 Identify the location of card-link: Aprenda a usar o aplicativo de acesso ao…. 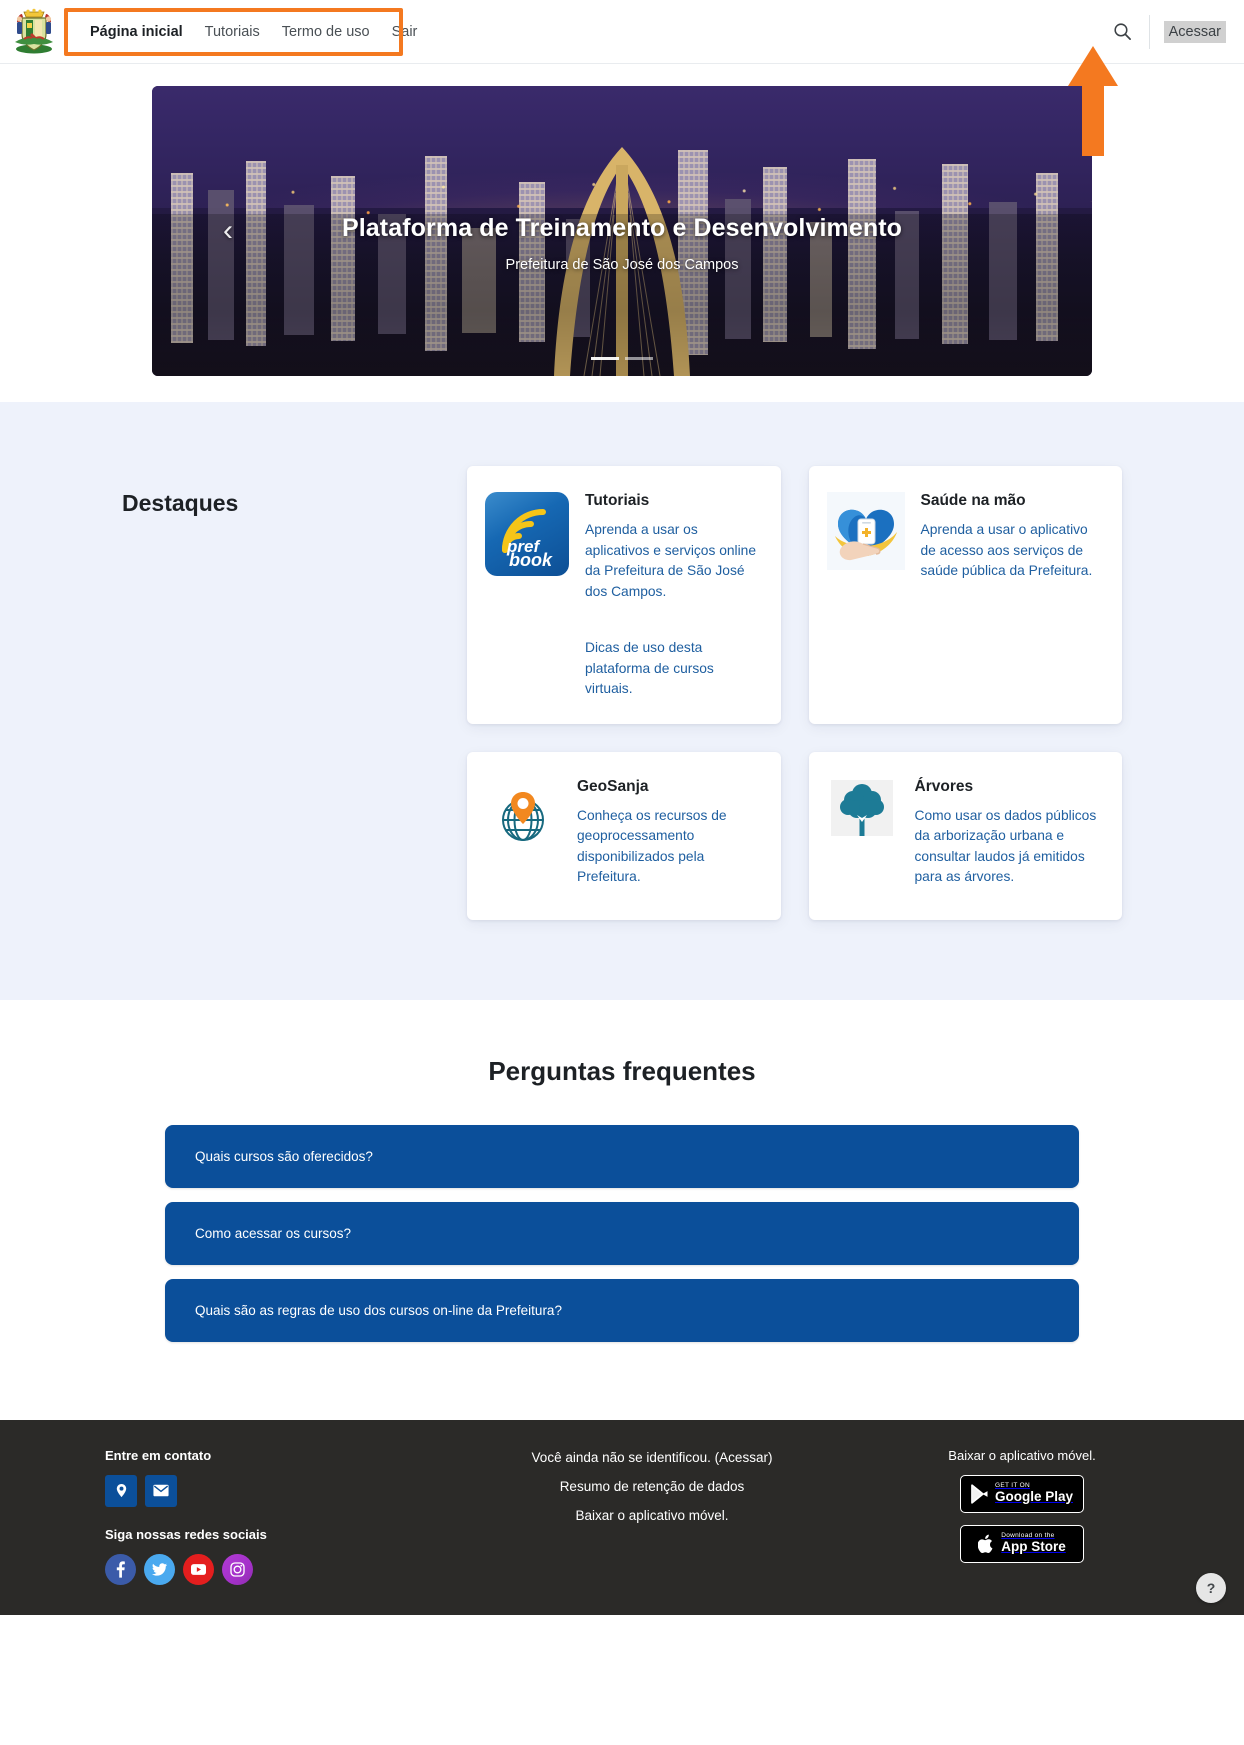
(1010, 551).